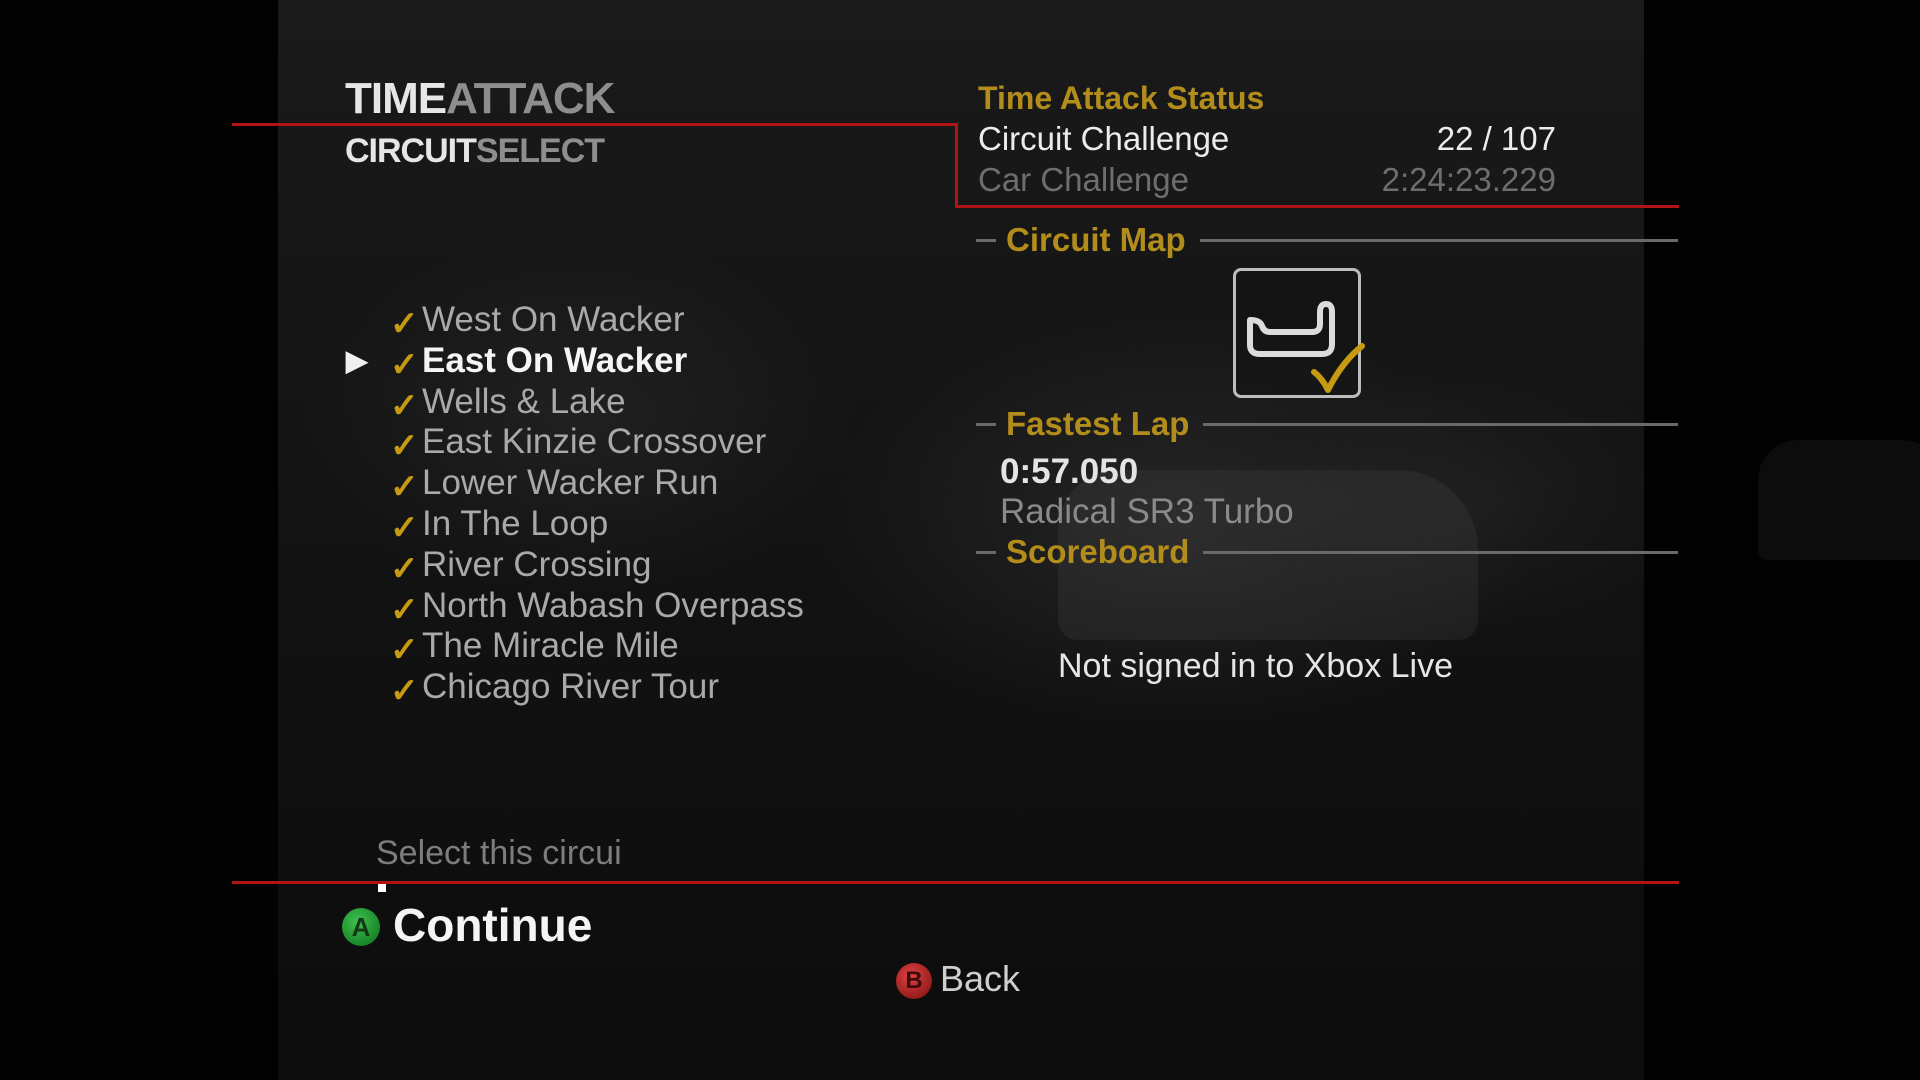 The image size is (1920, 1080). Describe the element at coordinates (594, 442) in the screenshot. I see `circuit-name: East Kinzie Crossover` at that location.